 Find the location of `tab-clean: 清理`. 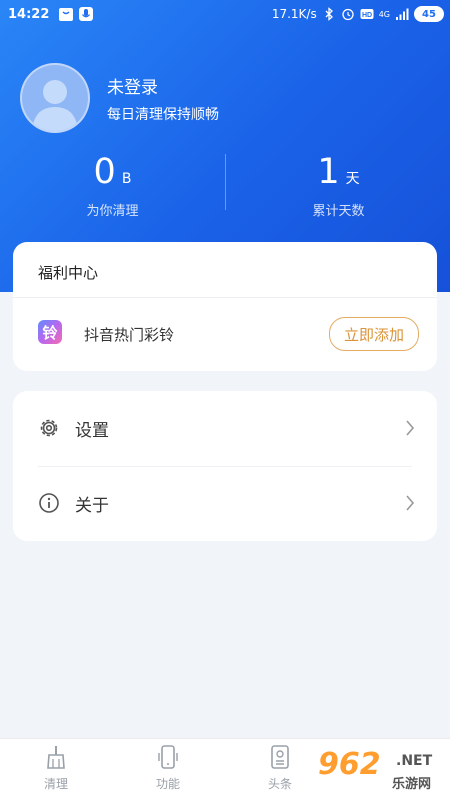

tab-clean: 清理 is located at coordinates (56, 768).